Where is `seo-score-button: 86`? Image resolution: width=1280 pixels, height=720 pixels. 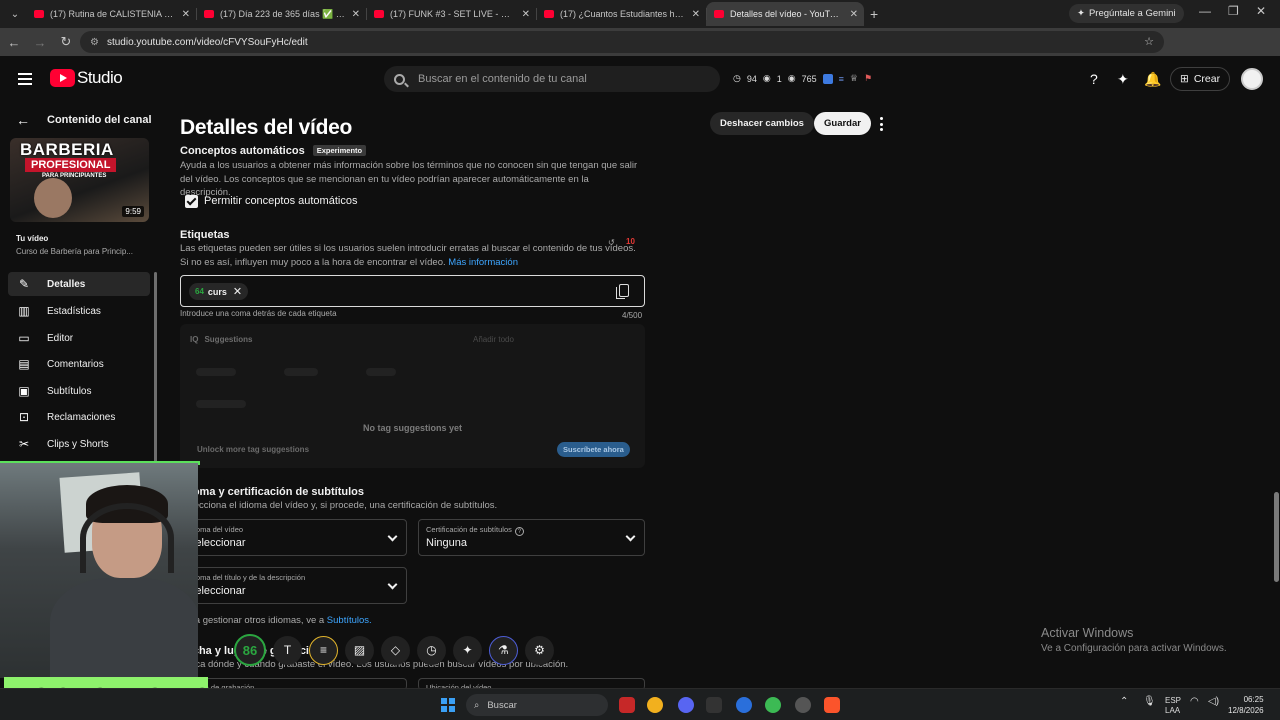
seo-score-button: 86 is located at coordinates (250, 650).